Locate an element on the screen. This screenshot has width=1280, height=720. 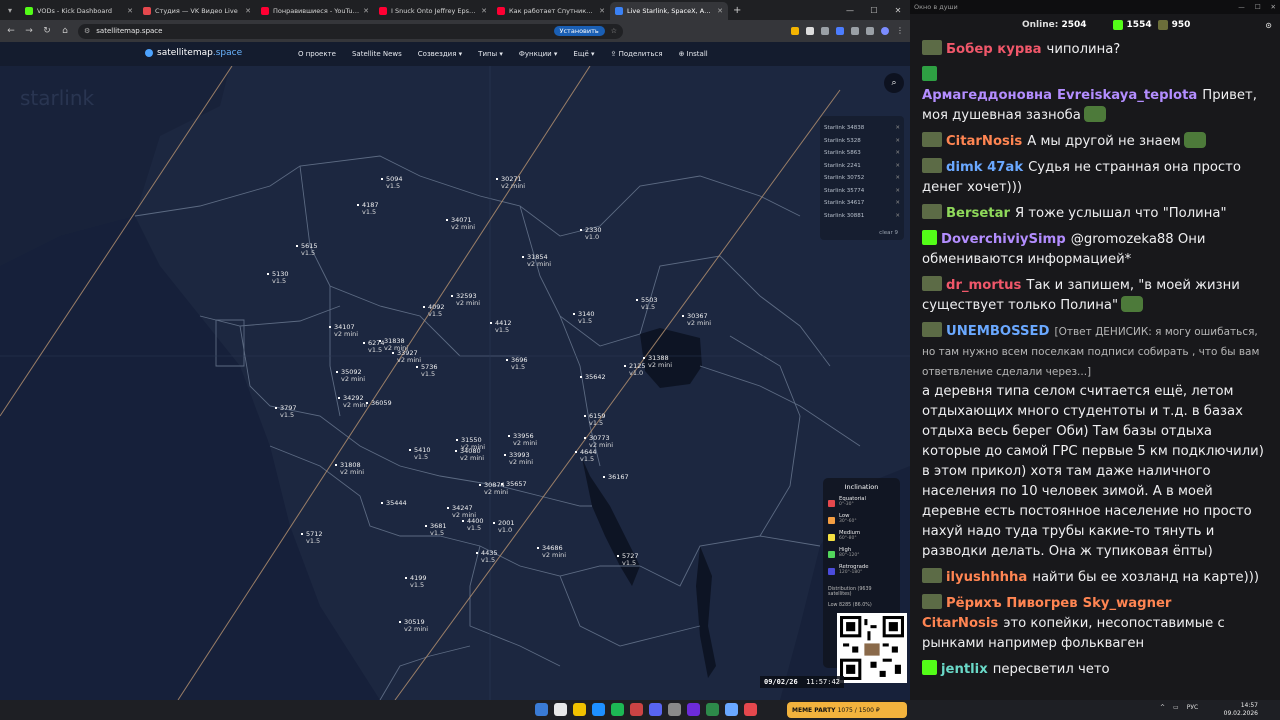
satellite-label: 30874 v2 mini is located at coordinates (493, 489).